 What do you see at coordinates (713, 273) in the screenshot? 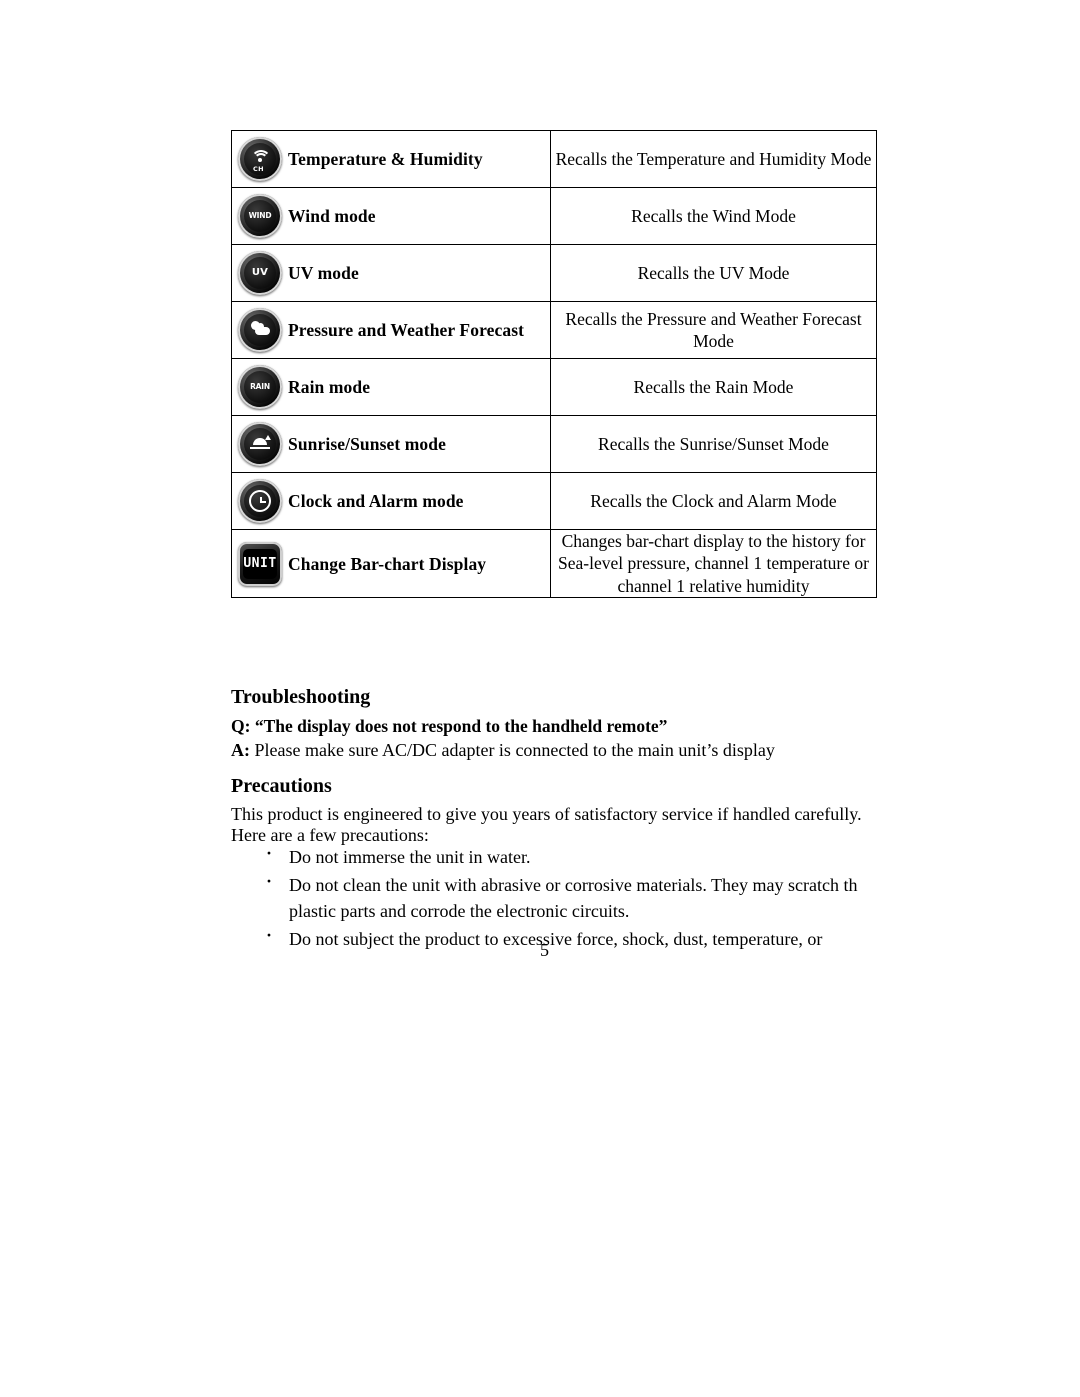
I see `table-cell-description: Recalls the UV Mode` at bounding box center [713, 273].